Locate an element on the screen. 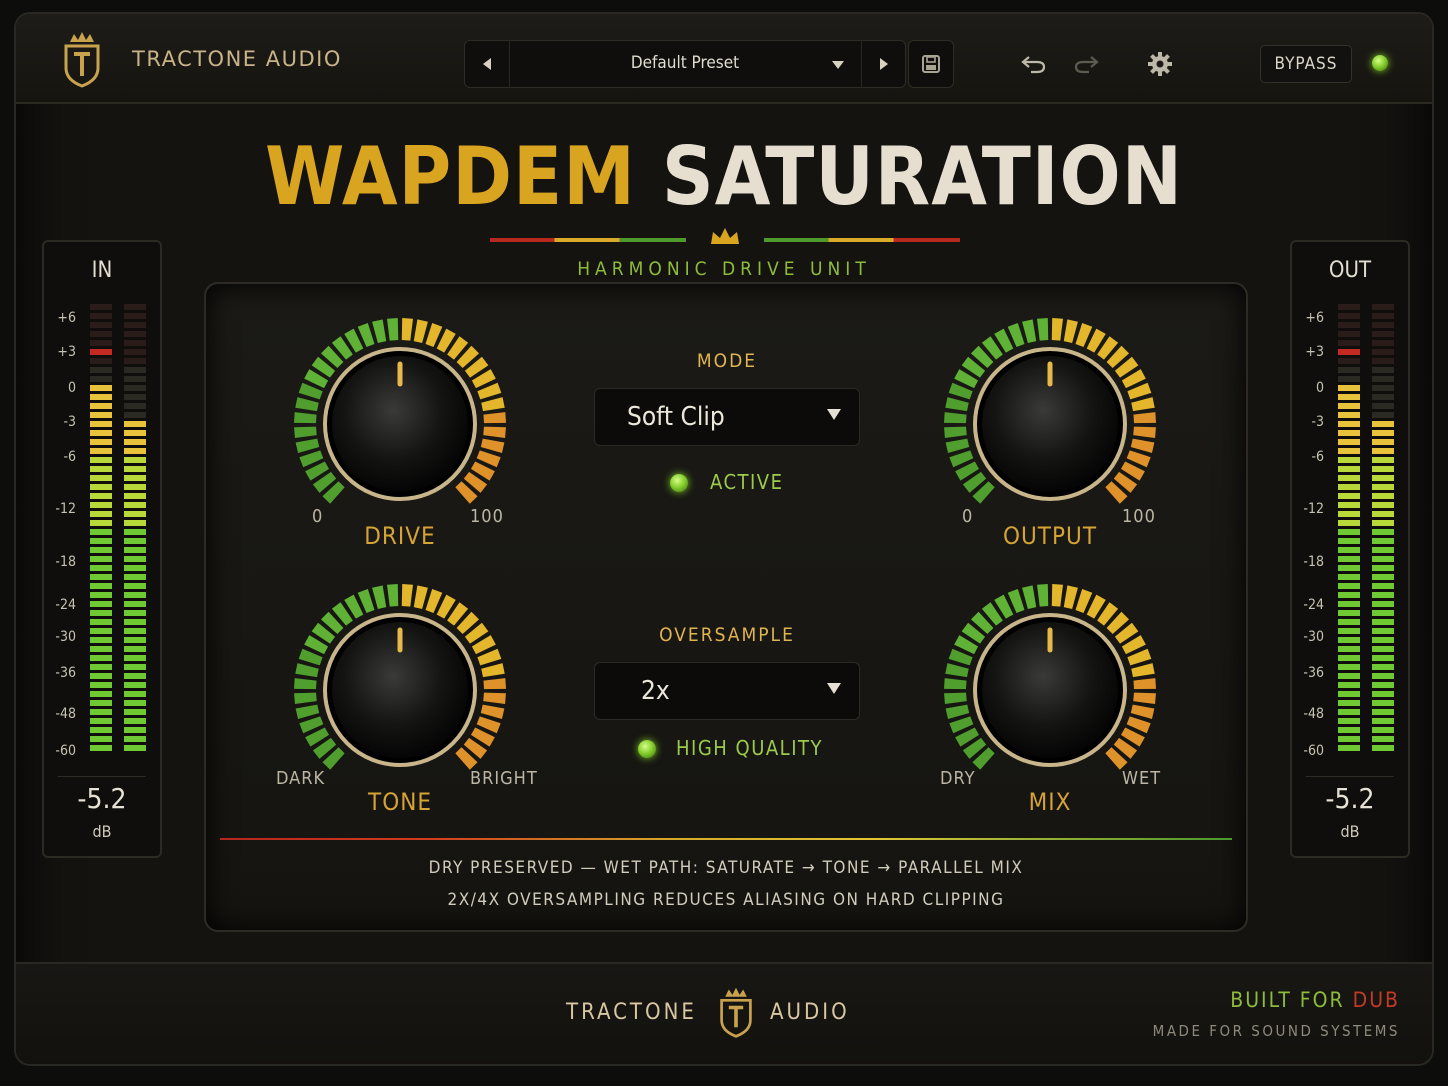  meter-tick-label: -24 is located at coordinates (1313, 605).